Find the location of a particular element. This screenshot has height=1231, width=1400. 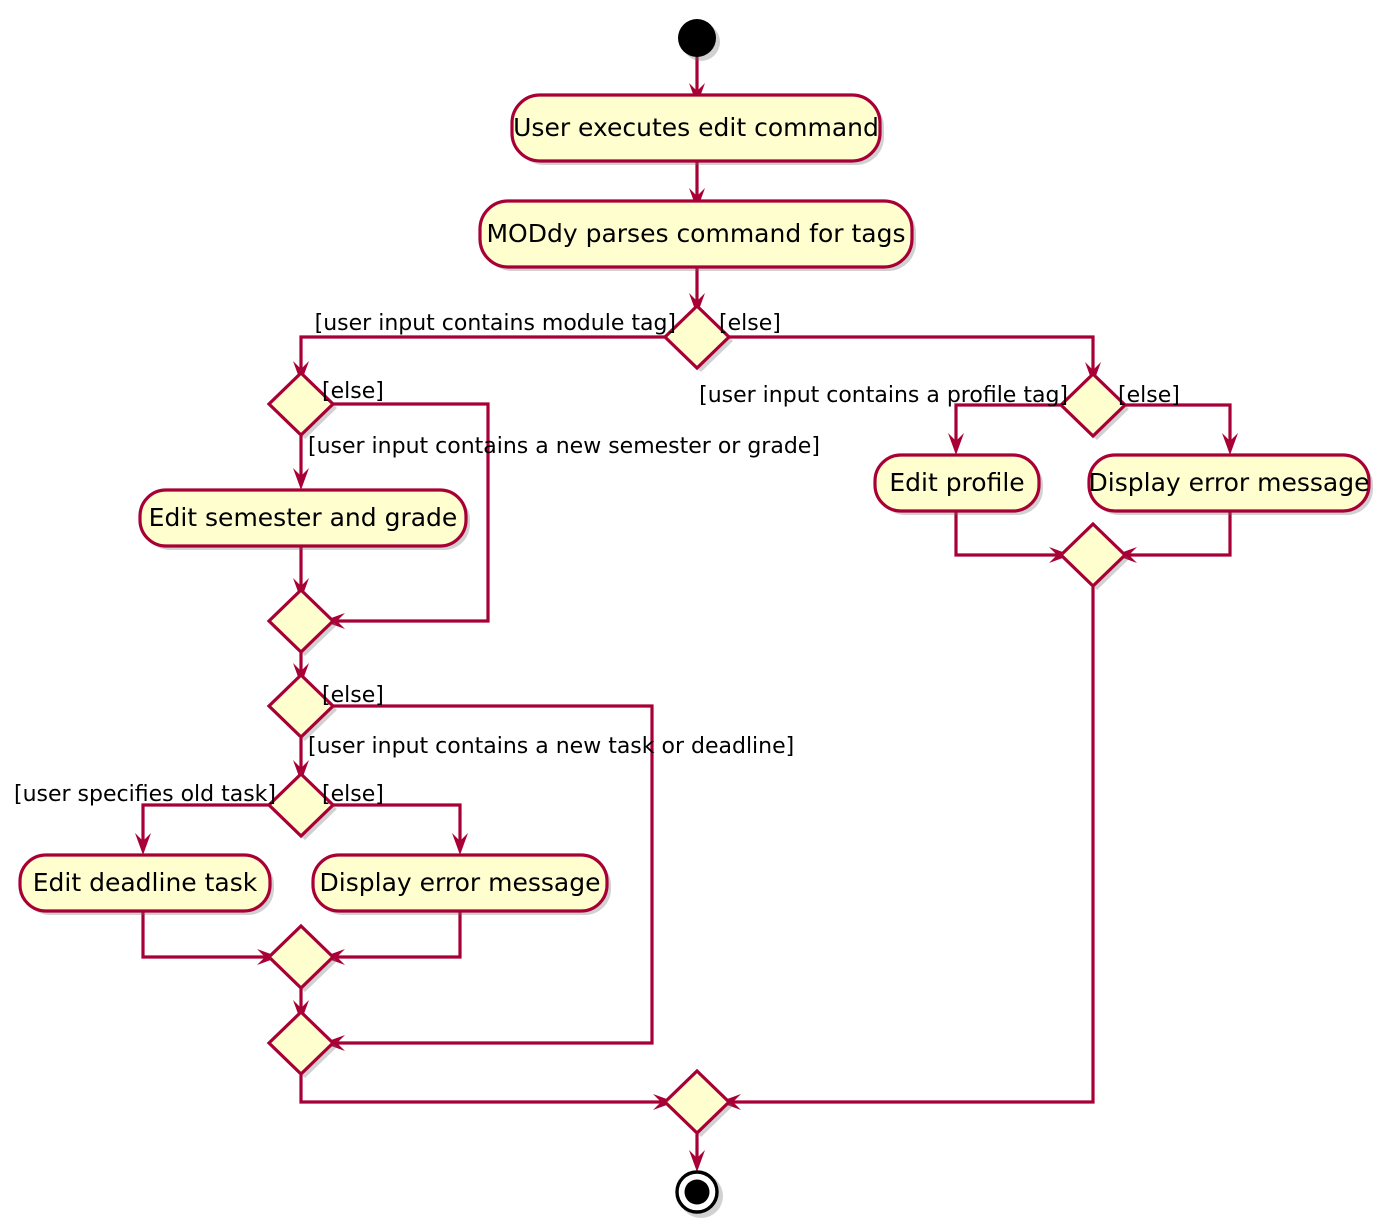

edge-a5-to-m2 is located at coordinates (397, 934).